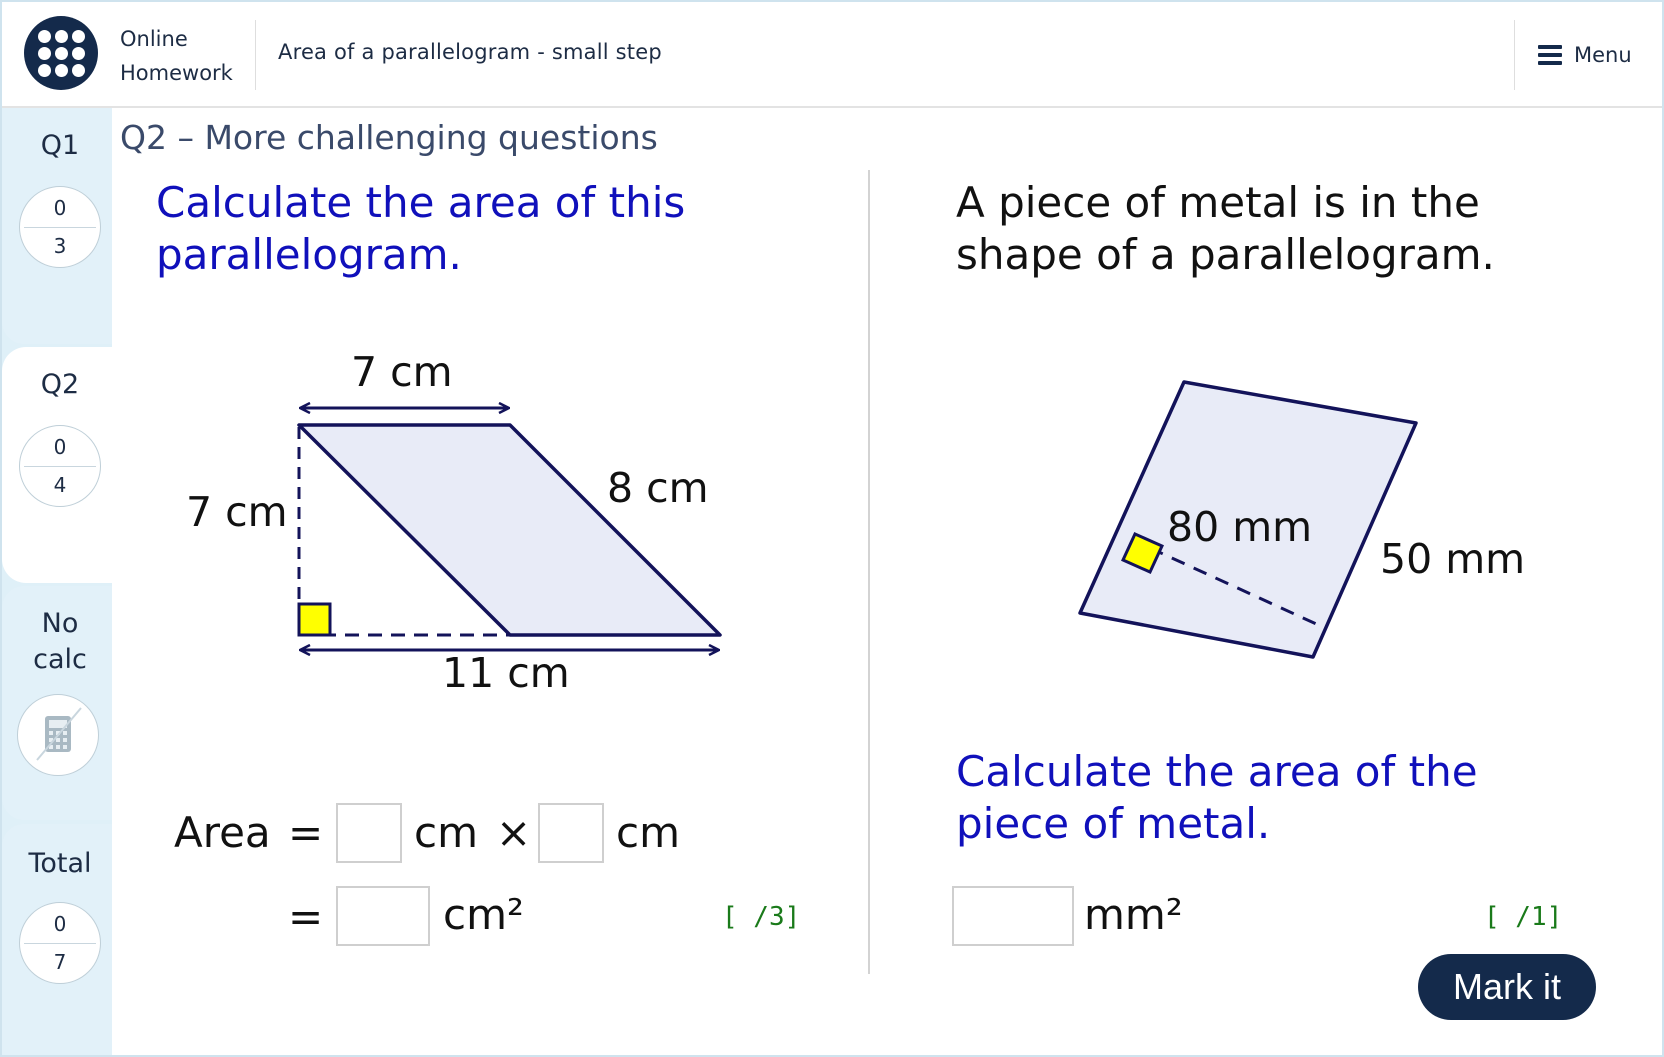 The image size is (1664, 1057). I want to click on score-circle-q1: 0 3, so click(60, 227).